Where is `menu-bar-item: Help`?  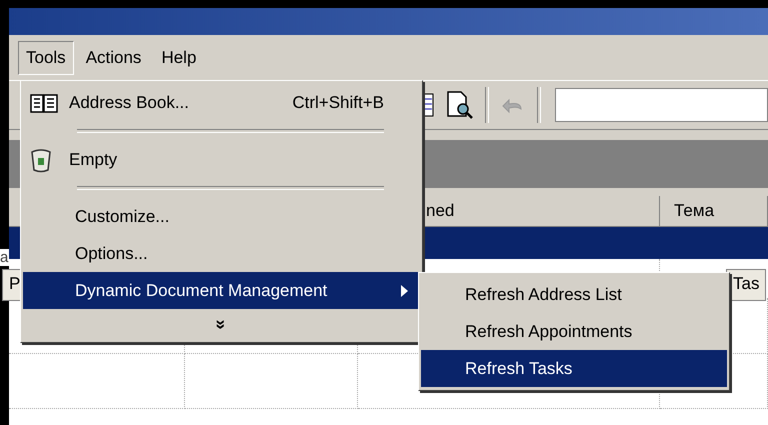
menu-bar-item: Help is located at coordinates (178, 57).